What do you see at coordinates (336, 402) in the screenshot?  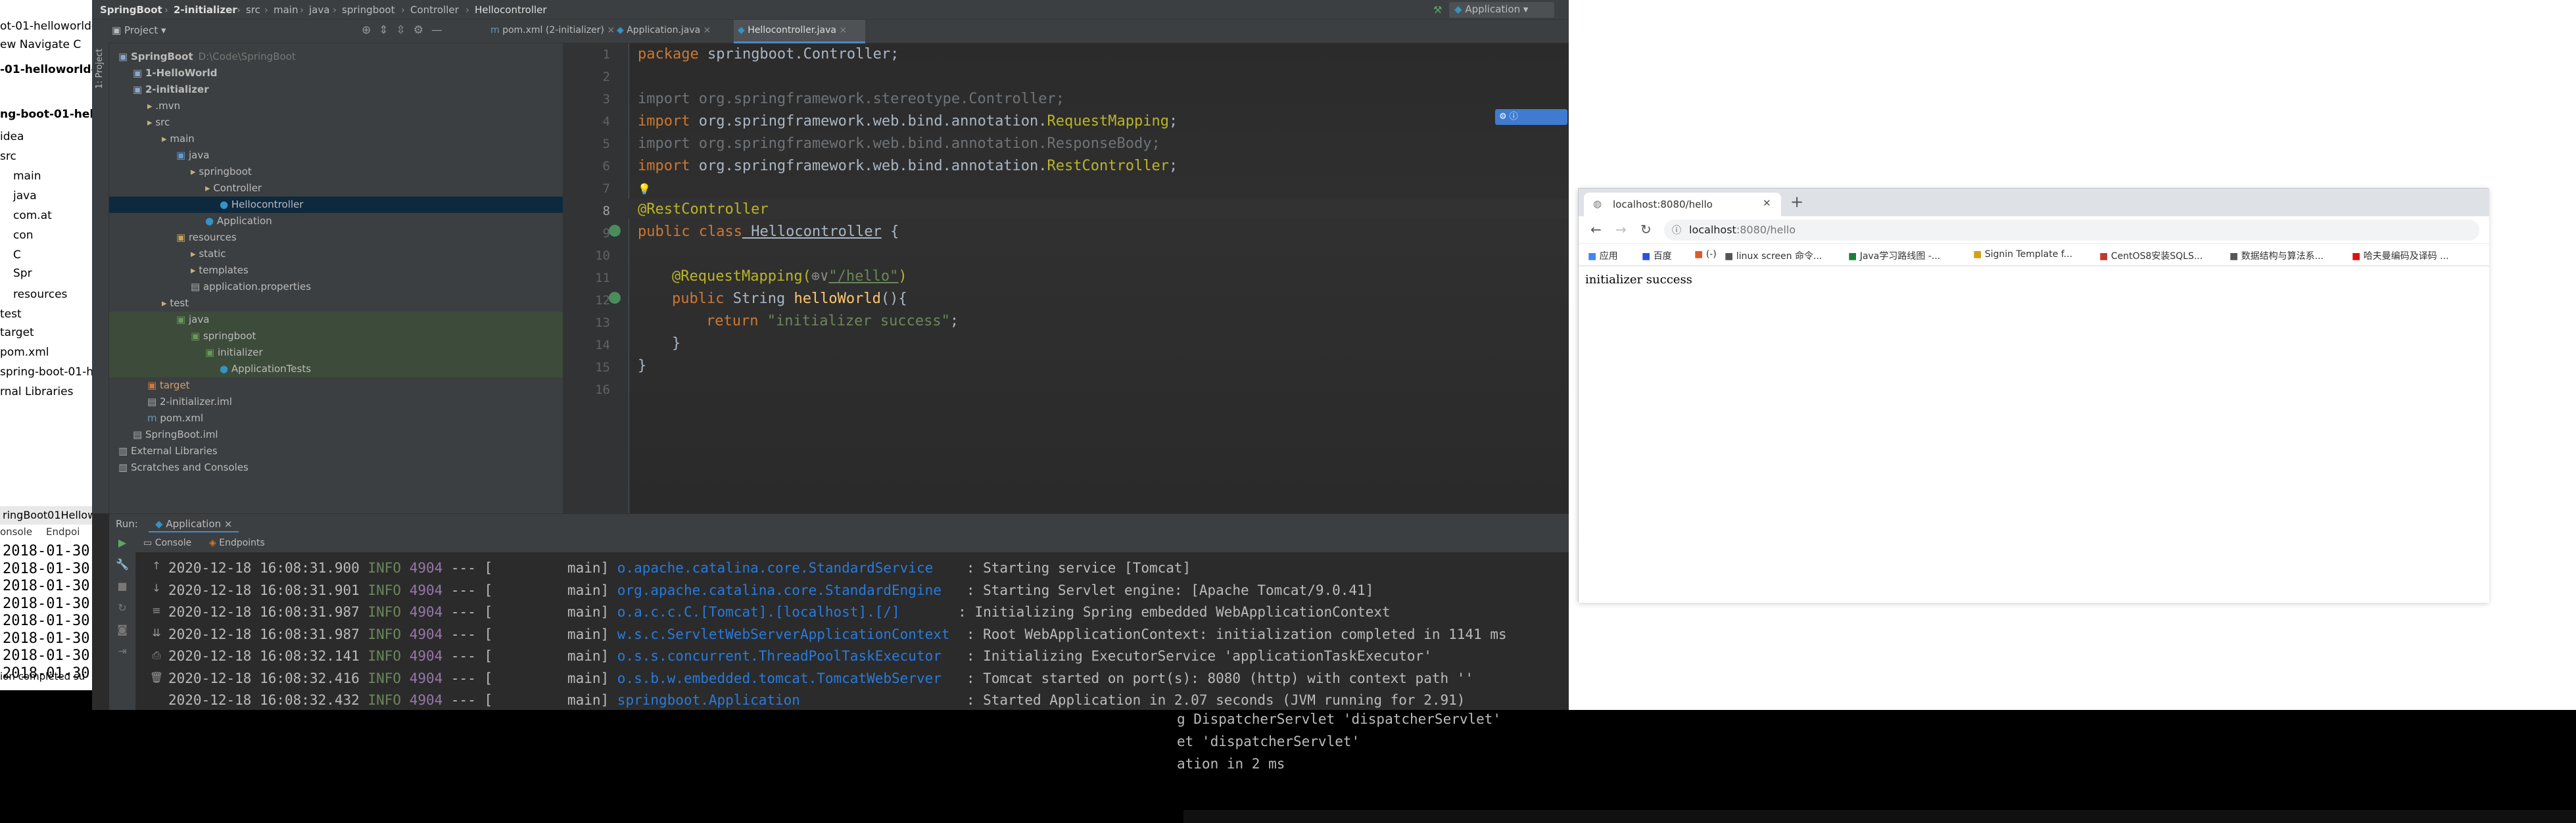 I see `tree-item: ▤ 2-initializer.iml` at bounding box center [336, 402].